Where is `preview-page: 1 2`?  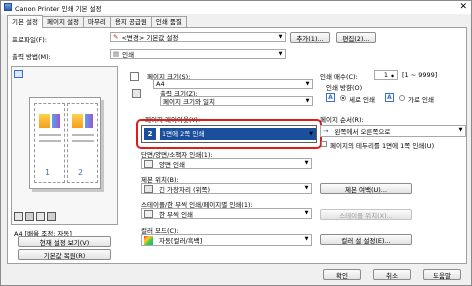
preview-page: 1 2 is located at coordinates (65, 143).